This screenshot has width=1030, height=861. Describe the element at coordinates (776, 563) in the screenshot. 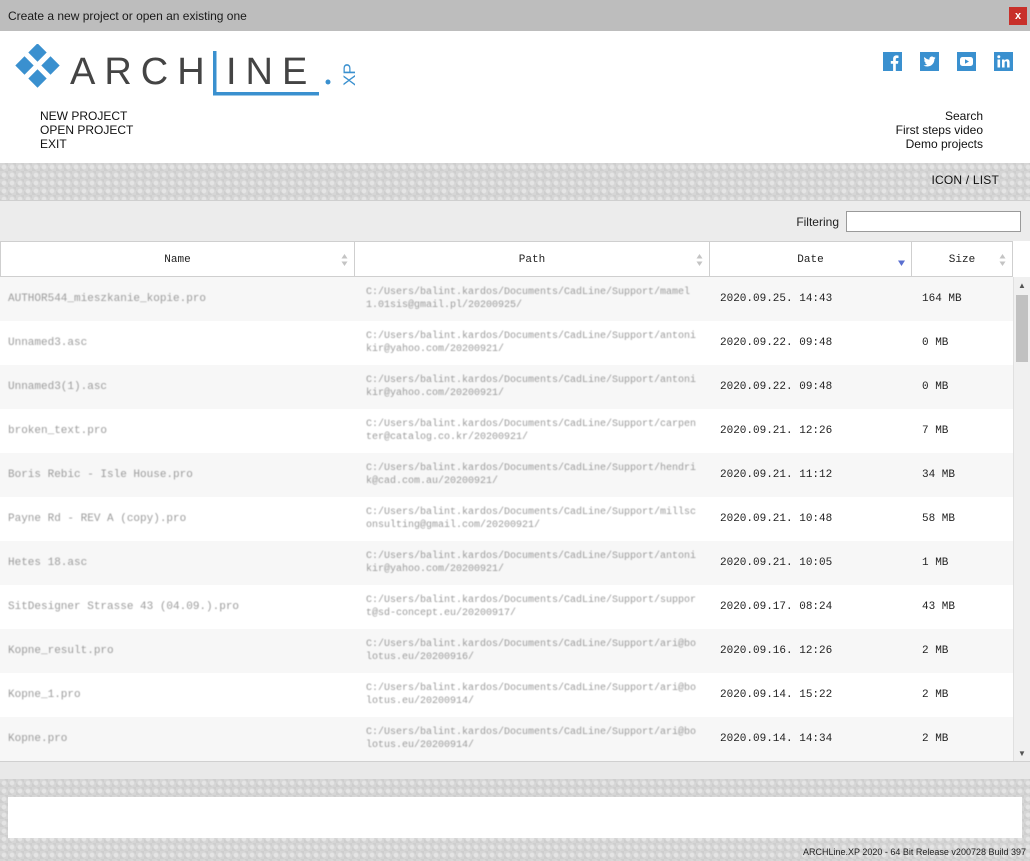

I see `row-date: 2020.09.21. 10:05` at that location.